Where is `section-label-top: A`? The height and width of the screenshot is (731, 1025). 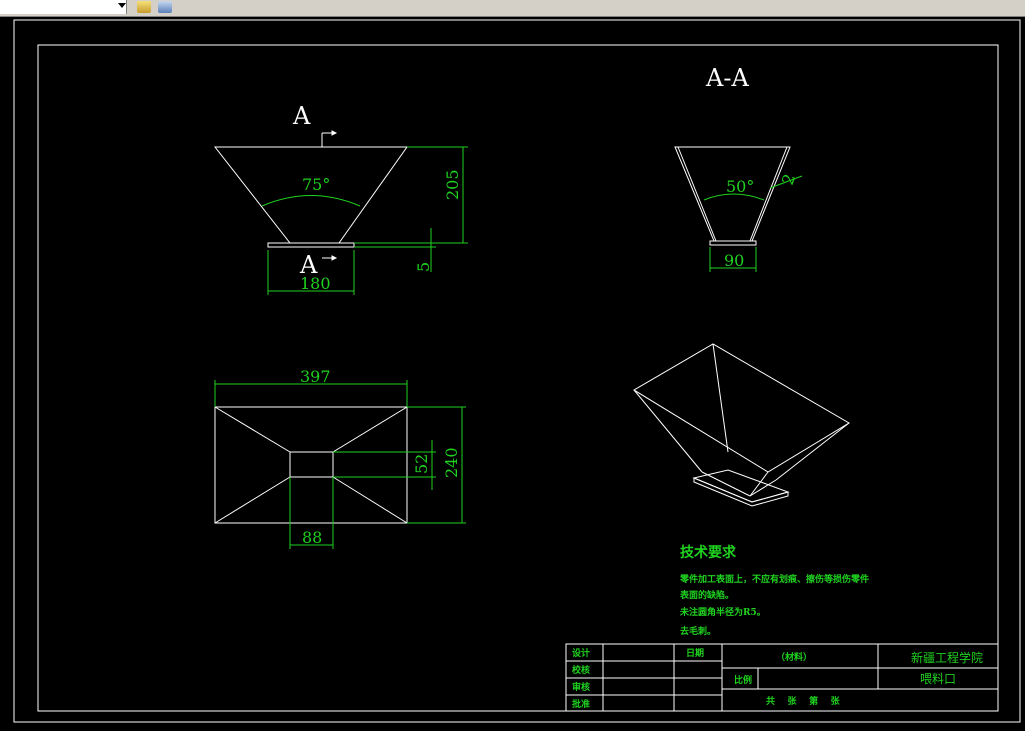
section-label-top: A is located at coordinates (301, 116).